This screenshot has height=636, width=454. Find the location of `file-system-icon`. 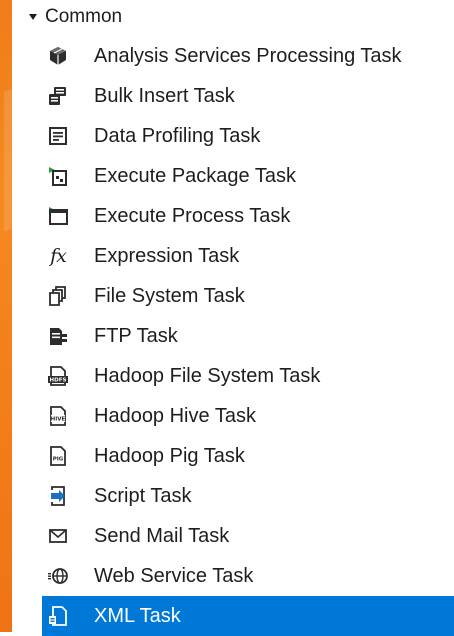

file-system-icon is located at coordinates (58, 296).